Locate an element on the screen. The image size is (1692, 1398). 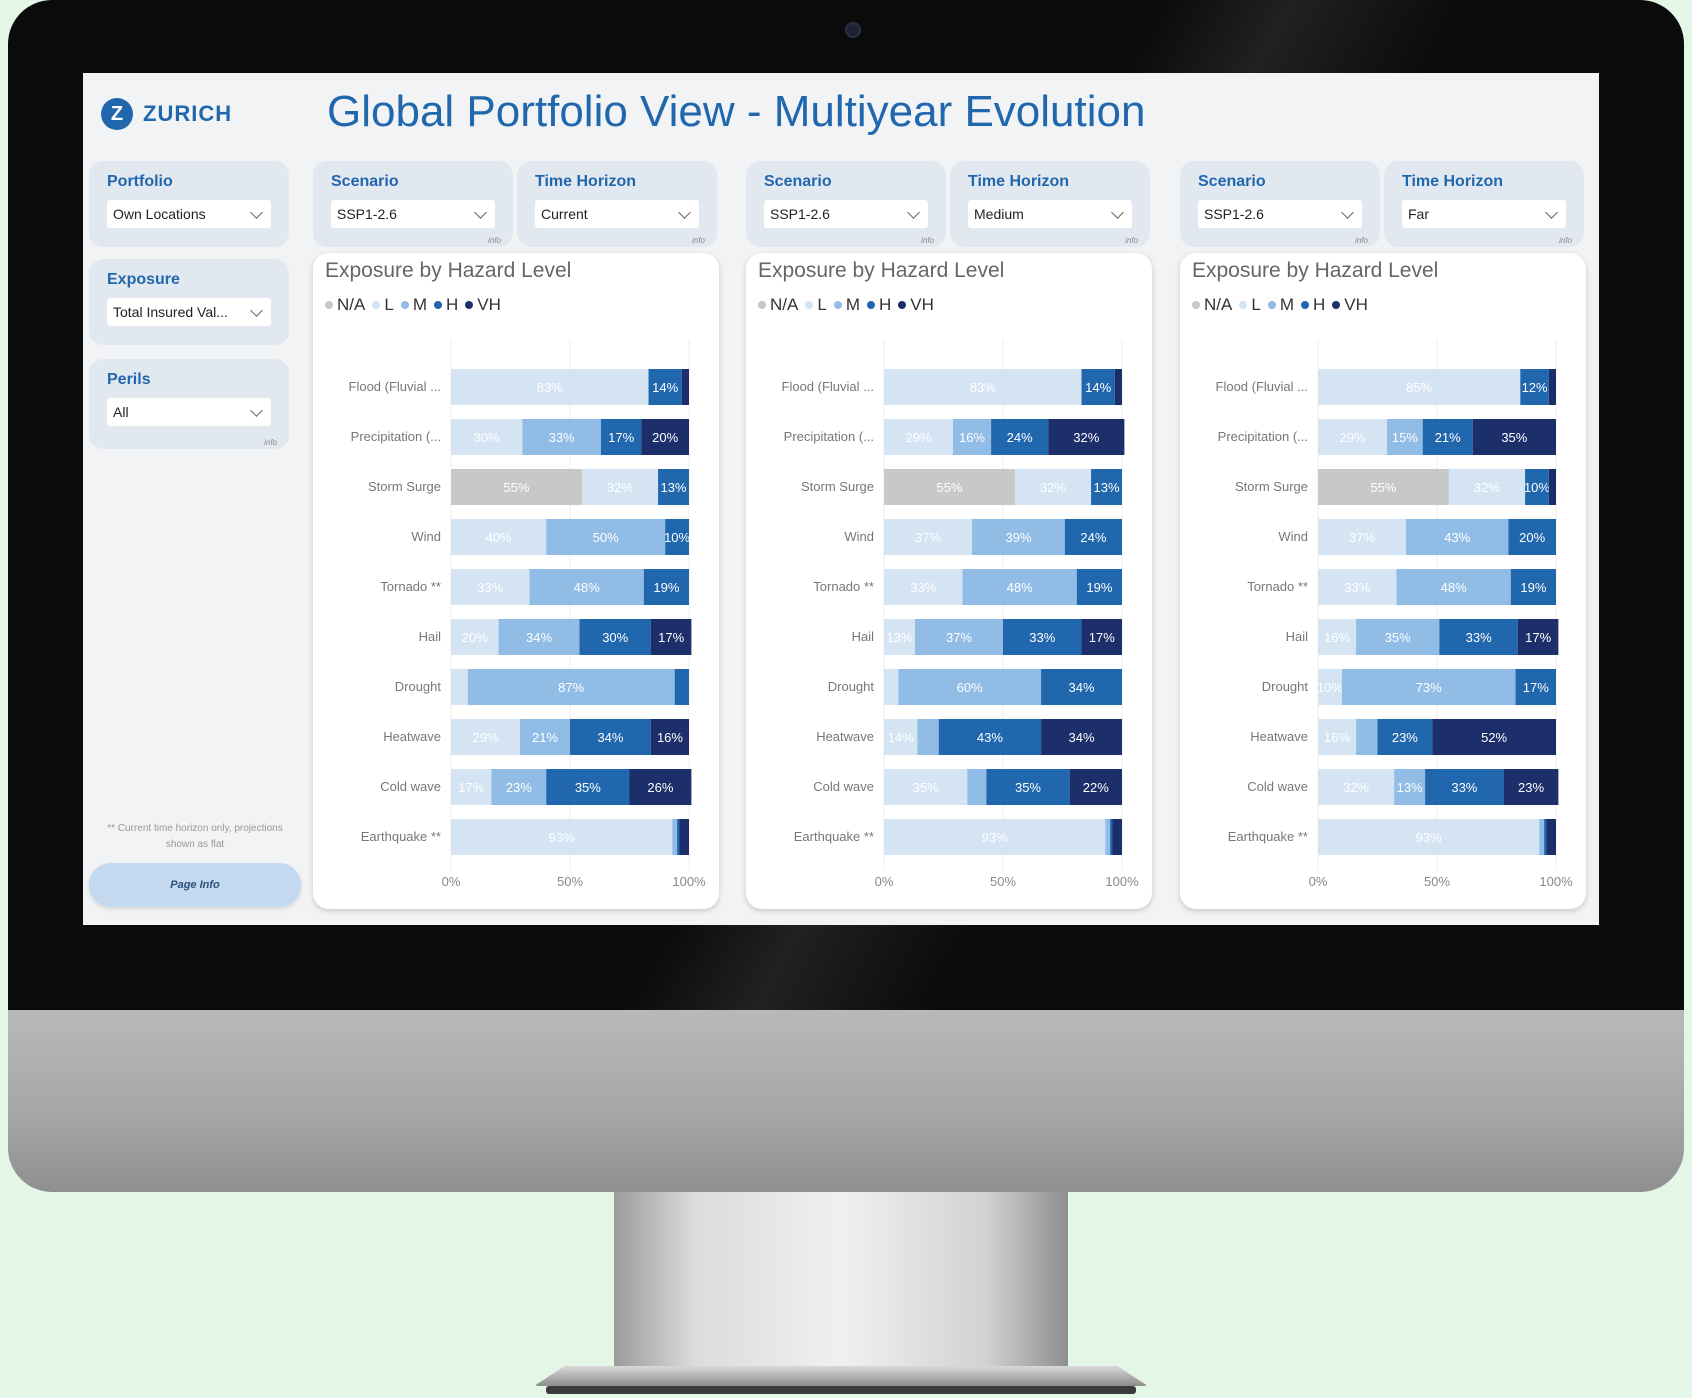
horizon-slicer-2: Time Horizon Medium info is located at coordinates (1050, 204).